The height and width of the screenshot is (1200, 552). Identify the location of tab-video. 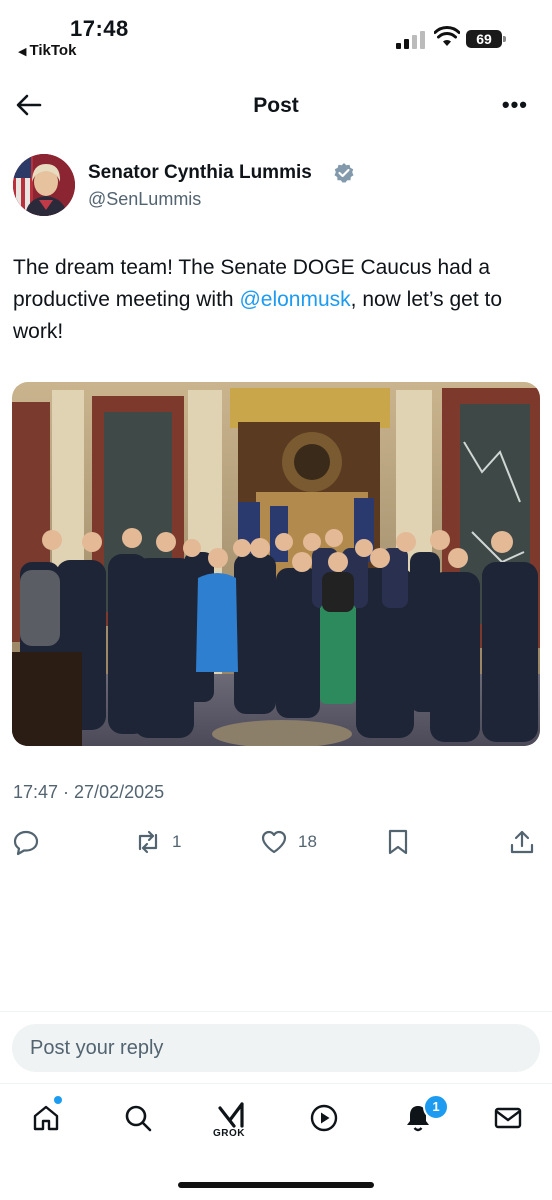
(324, 1118).